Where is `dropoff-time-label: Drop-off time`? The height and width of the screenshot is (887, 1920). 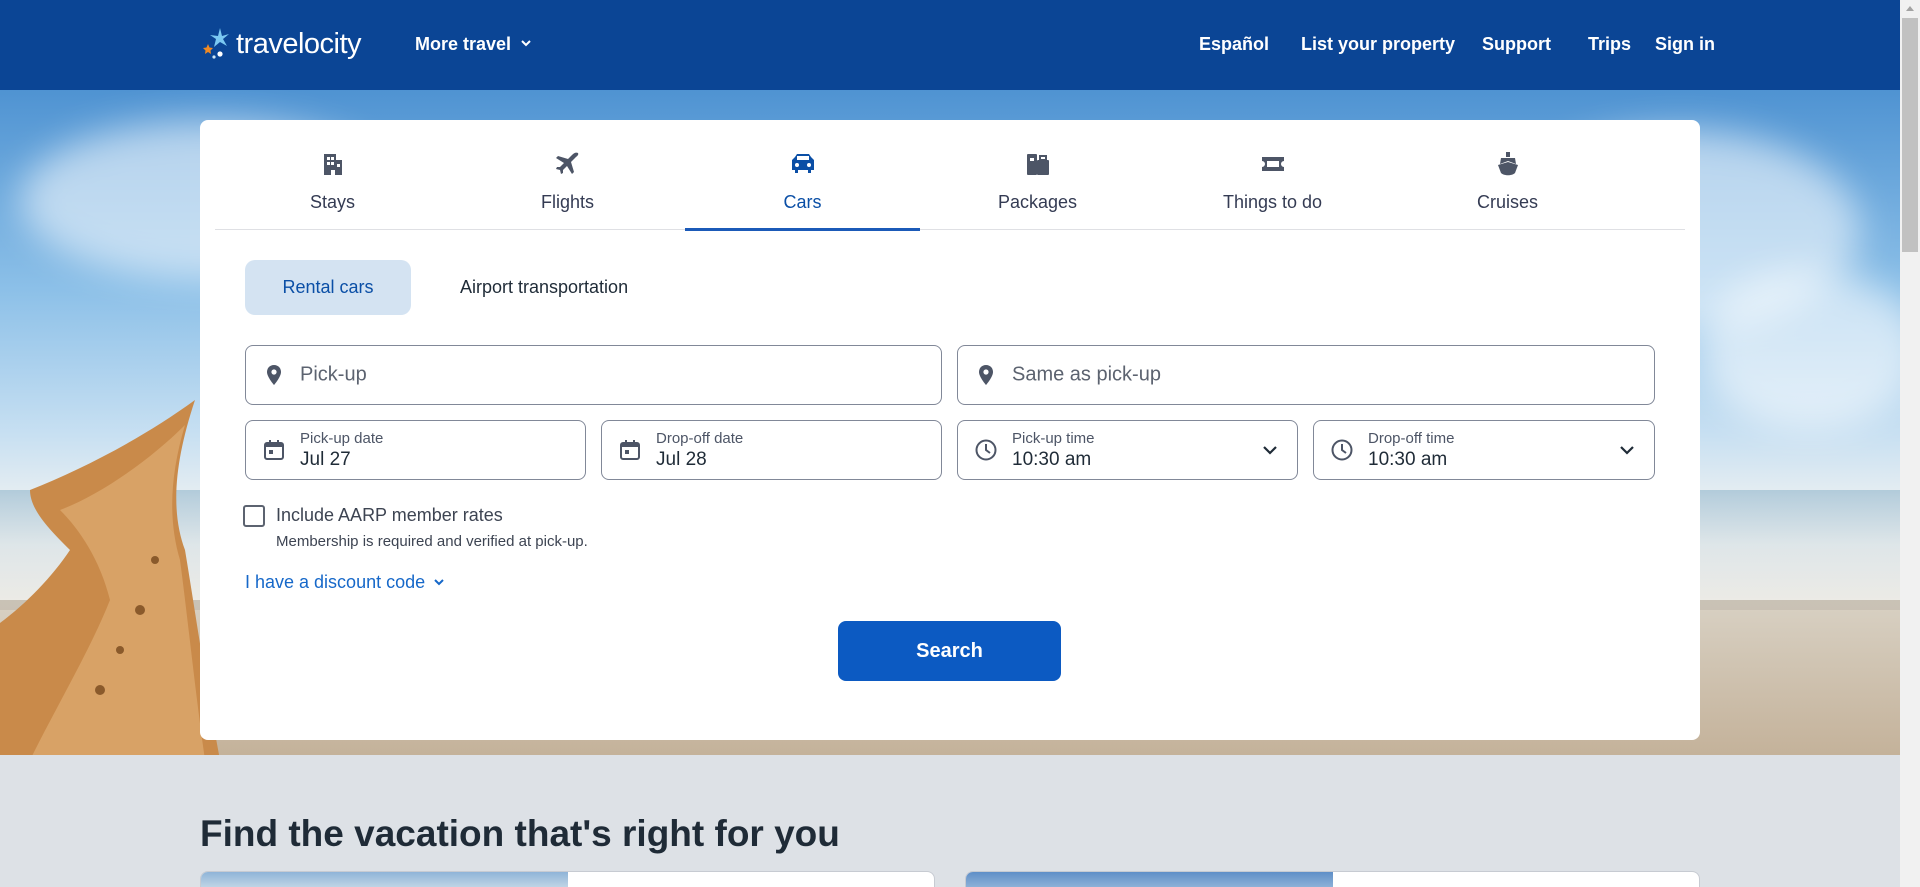
dropoff-time-label: Drop-off time is located at coordinates (1411, 438).